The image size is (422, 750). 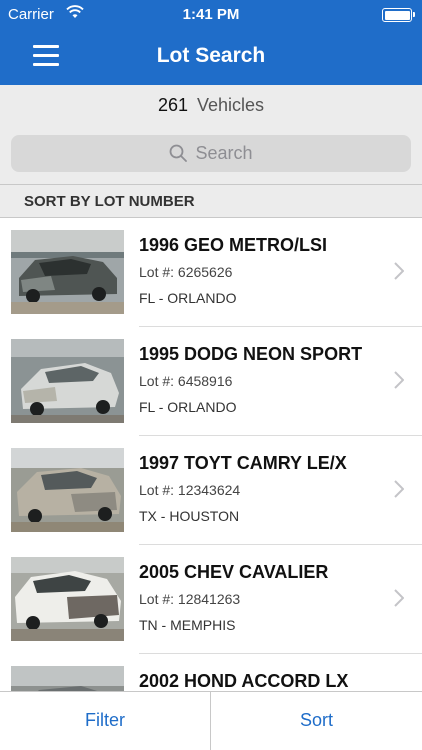 I want to click on vehicle-lot-number: Lot #: 12841263, so click(x=190, y=599).